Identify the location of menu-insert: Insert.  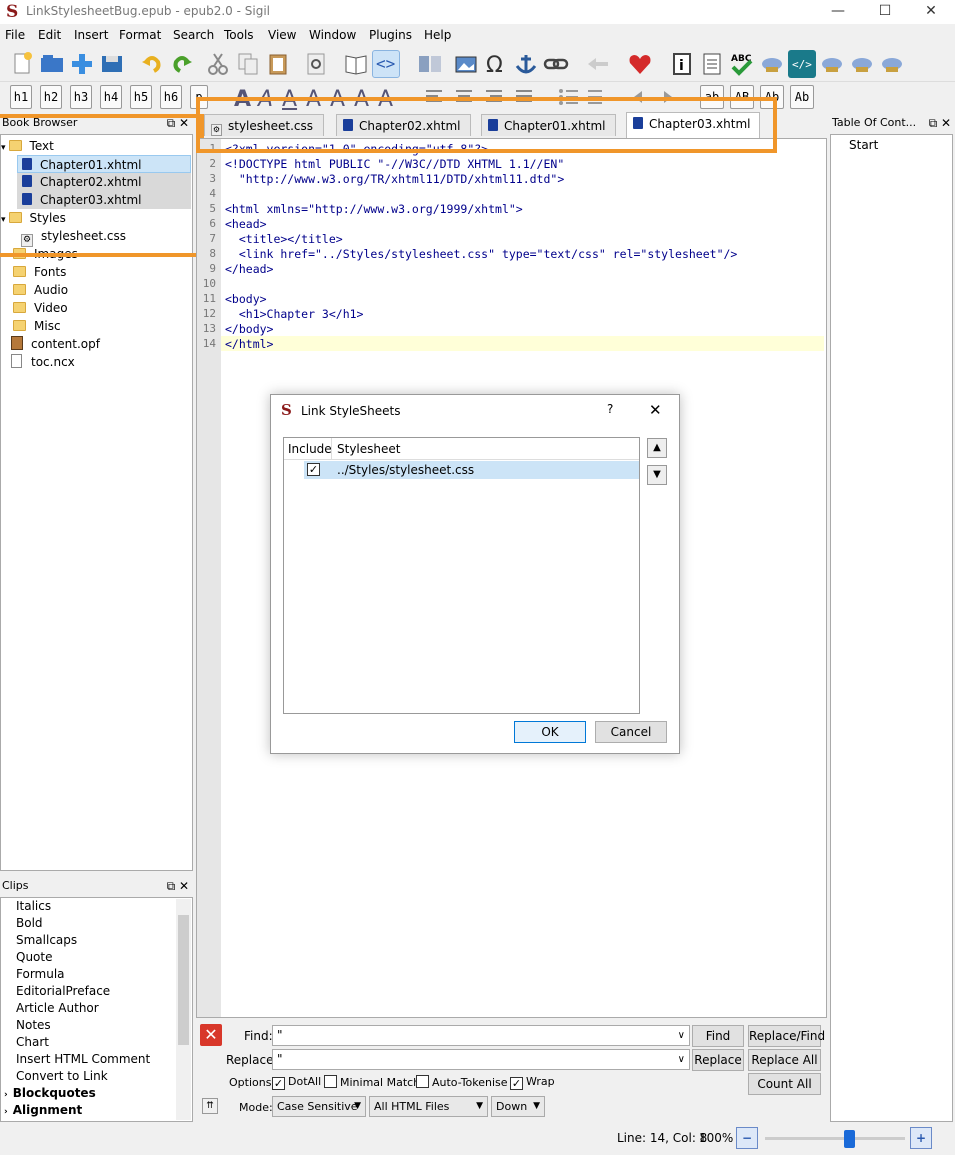
(91, 35).